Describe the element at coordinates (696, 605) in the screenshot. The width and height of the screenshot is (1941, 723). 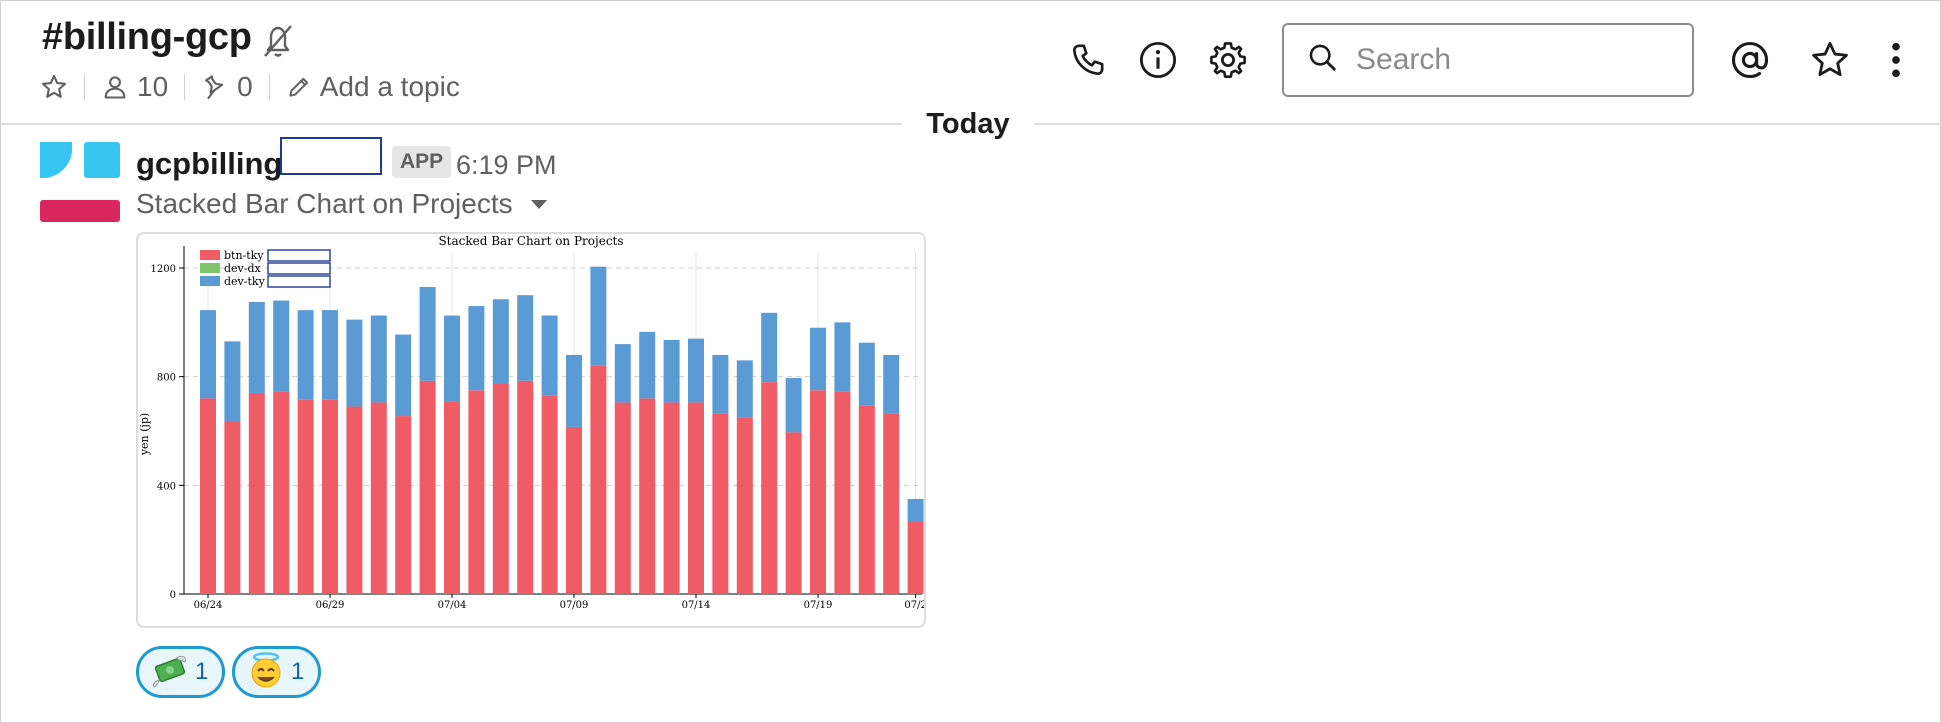
I see `x-tick-label: 07/14` at that location.